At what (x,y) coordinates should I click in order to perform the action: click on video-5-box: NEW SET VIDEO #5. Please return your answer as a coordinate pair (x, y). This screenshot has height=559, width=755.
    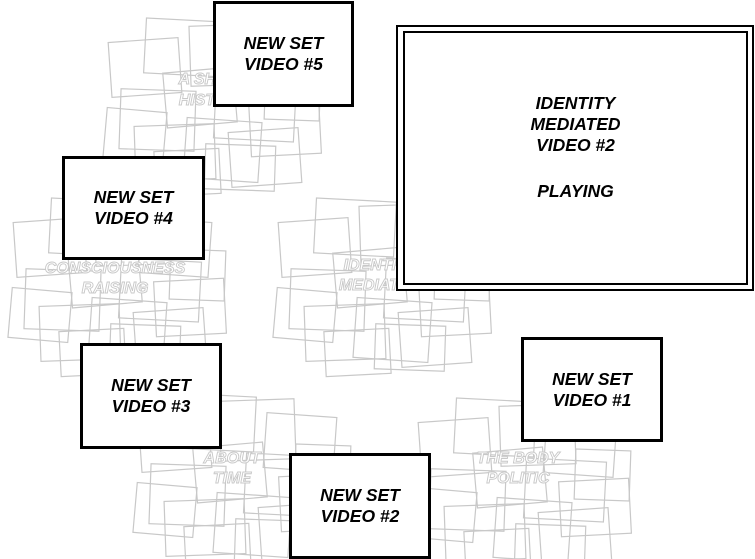
    Looking at the image, I should click on (283, 54).